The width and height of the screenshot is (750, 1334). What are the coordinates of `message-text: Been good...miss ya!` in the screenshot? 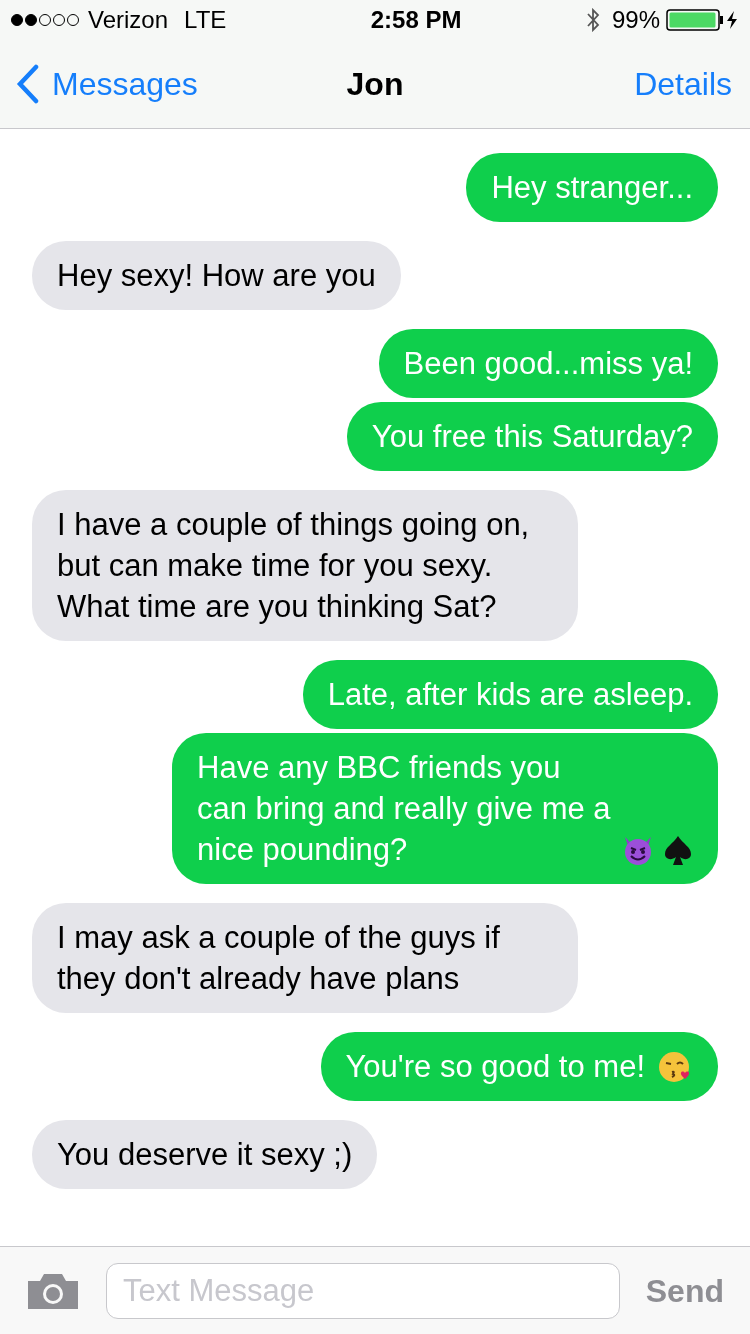 It's located at (548, 364).